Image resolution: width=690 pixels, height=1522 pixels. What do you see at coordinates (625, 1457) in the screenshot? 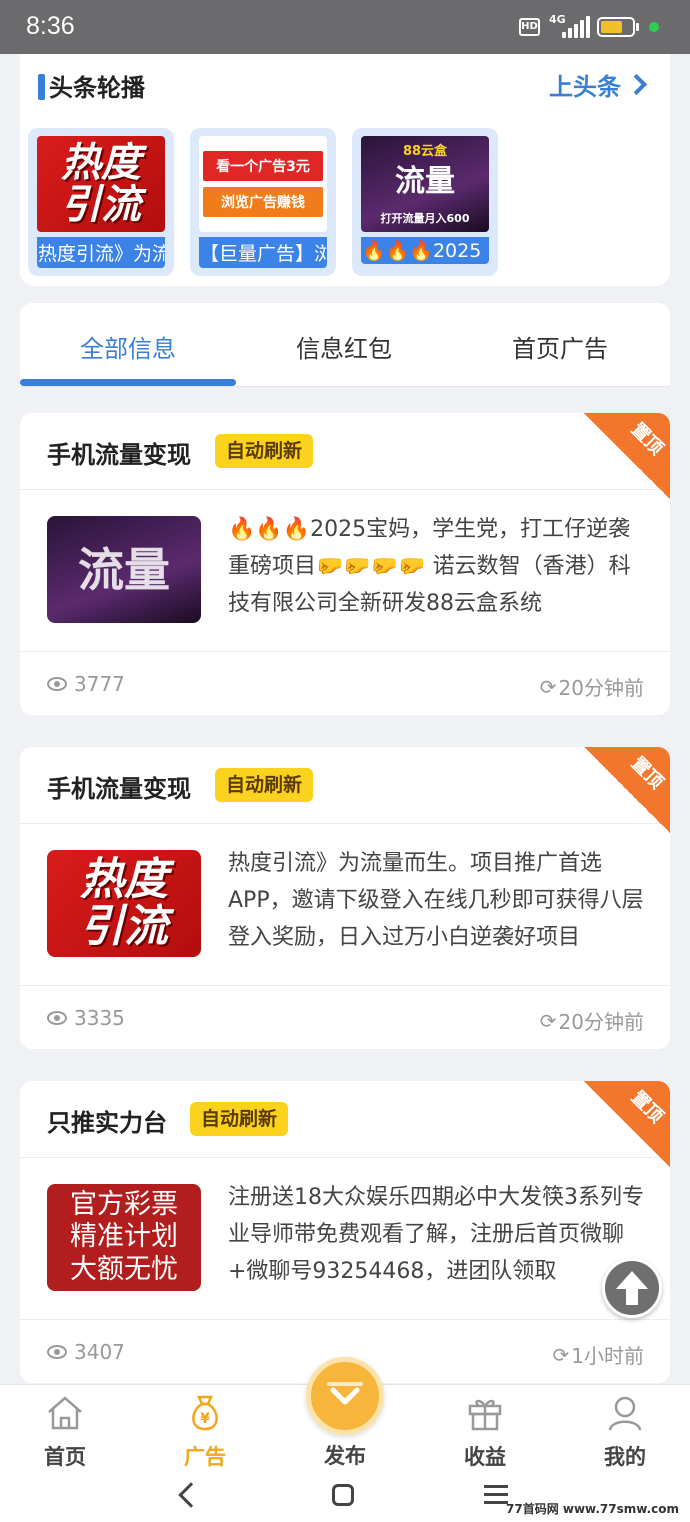
I see `nav-label: 我的` at bounding box center [625, 1457].